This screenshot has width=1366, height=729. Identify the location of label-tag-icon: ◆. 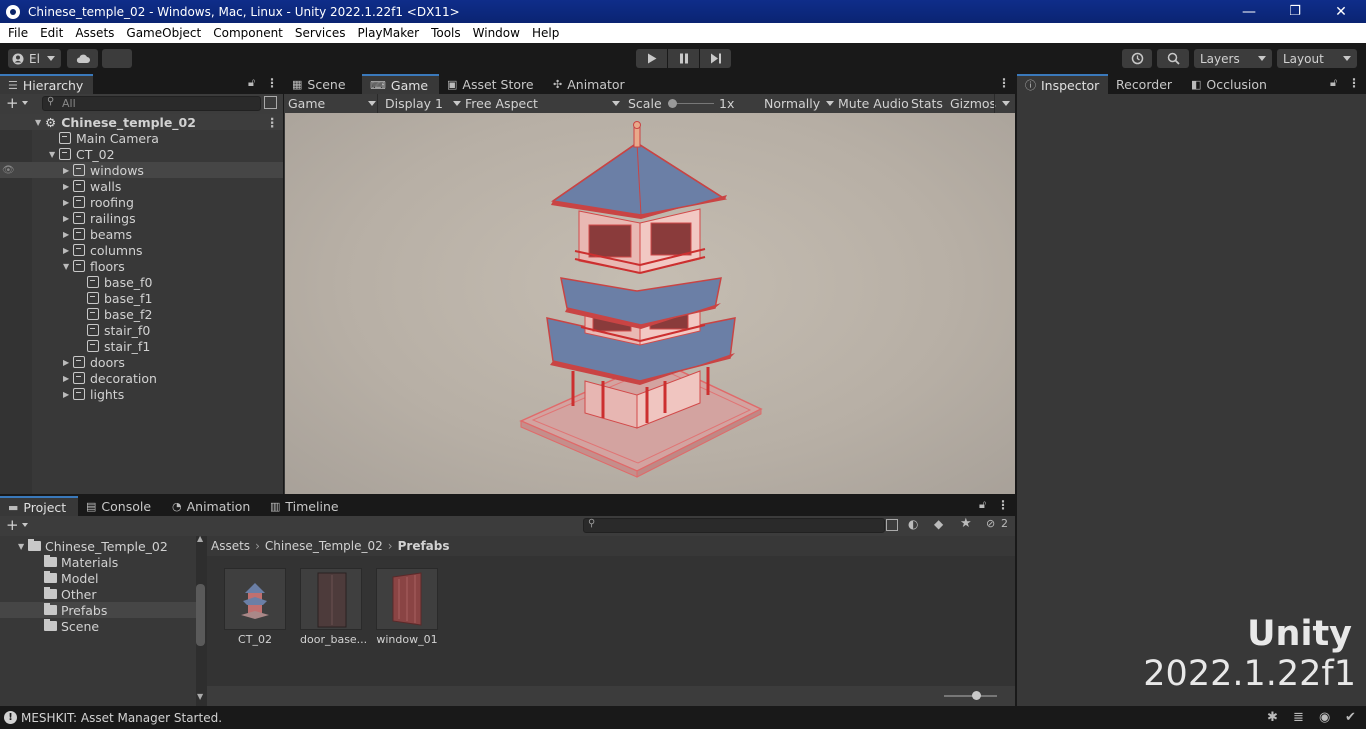
(938, 524).